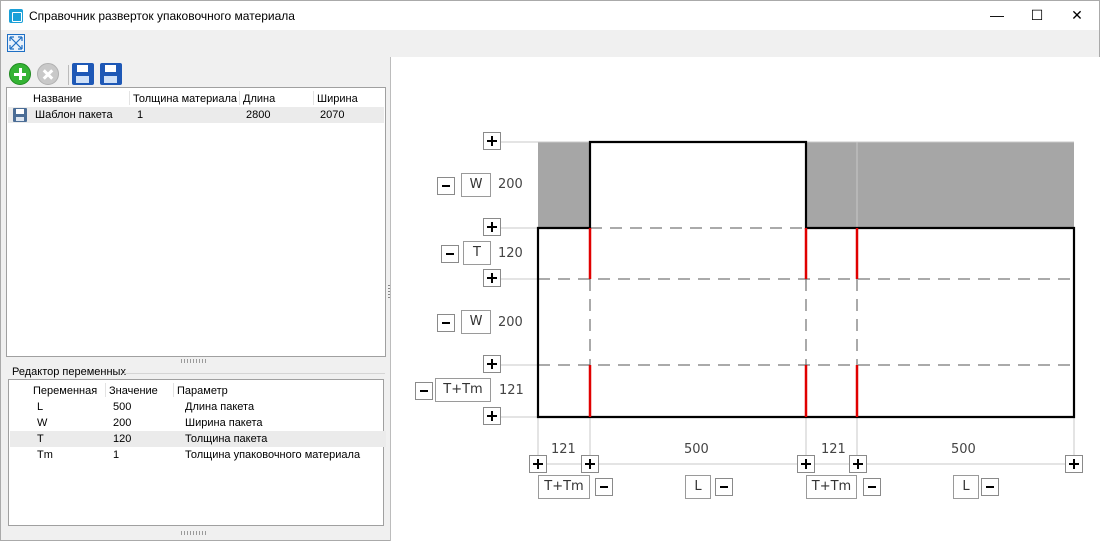 The width and height of the screenshot is (1100, 541). What do you see at coordinates (16, 43) in the screenshot?
I see `zoom-fit-icon` at bounding box center [16, 43].